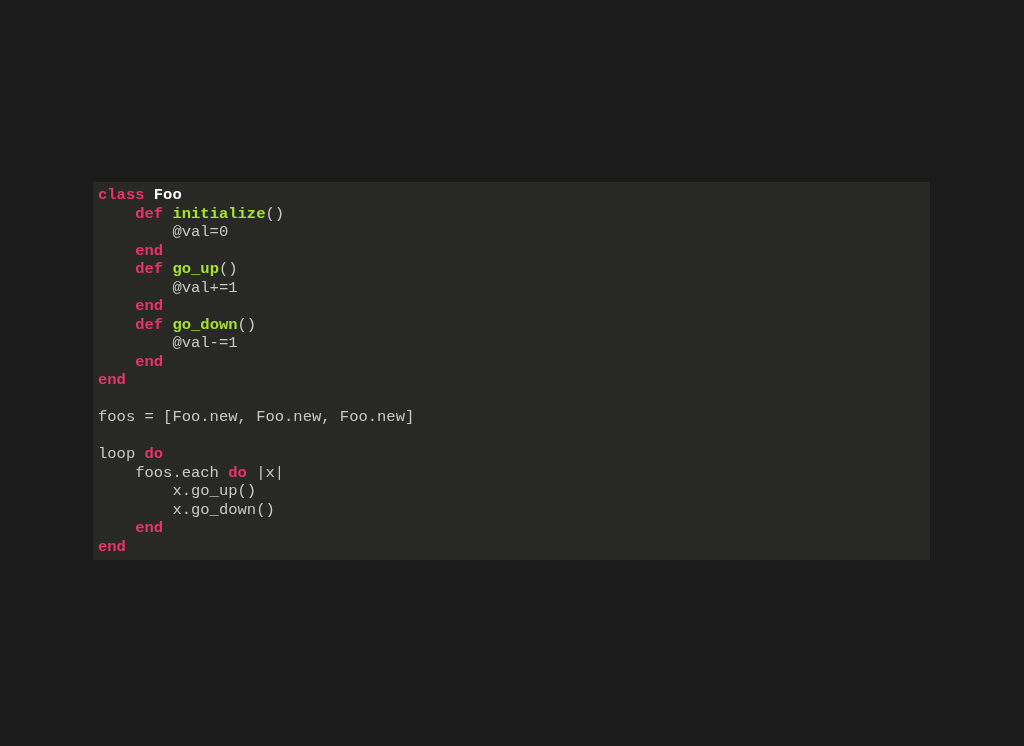 This screenshot has height=746, width=1024. What do you see at coordinates (204, 287) in the screenshot?
I see `code-line: @val+=1` at bounding box center [204, 287].